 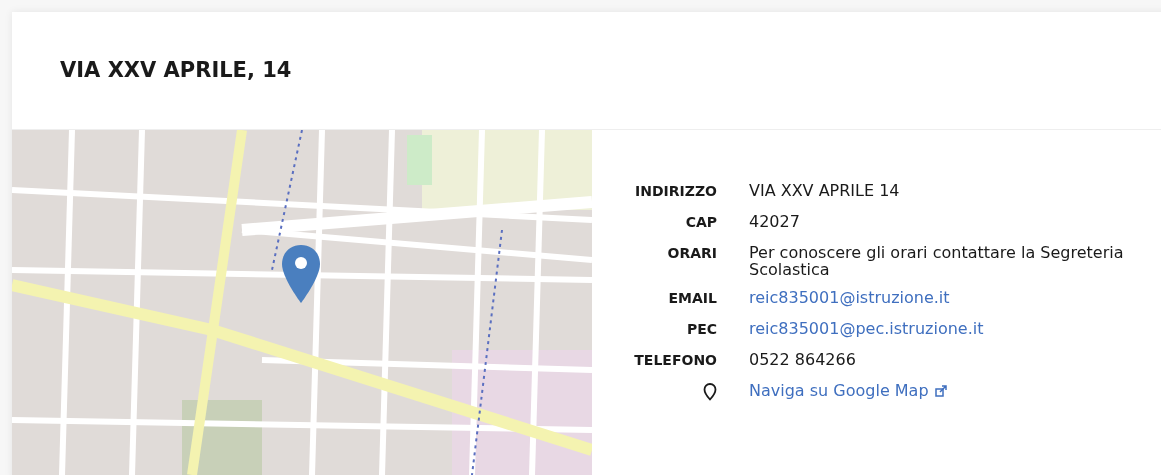 I want to click on detail-label: CAP, so click(x=701, y=222).